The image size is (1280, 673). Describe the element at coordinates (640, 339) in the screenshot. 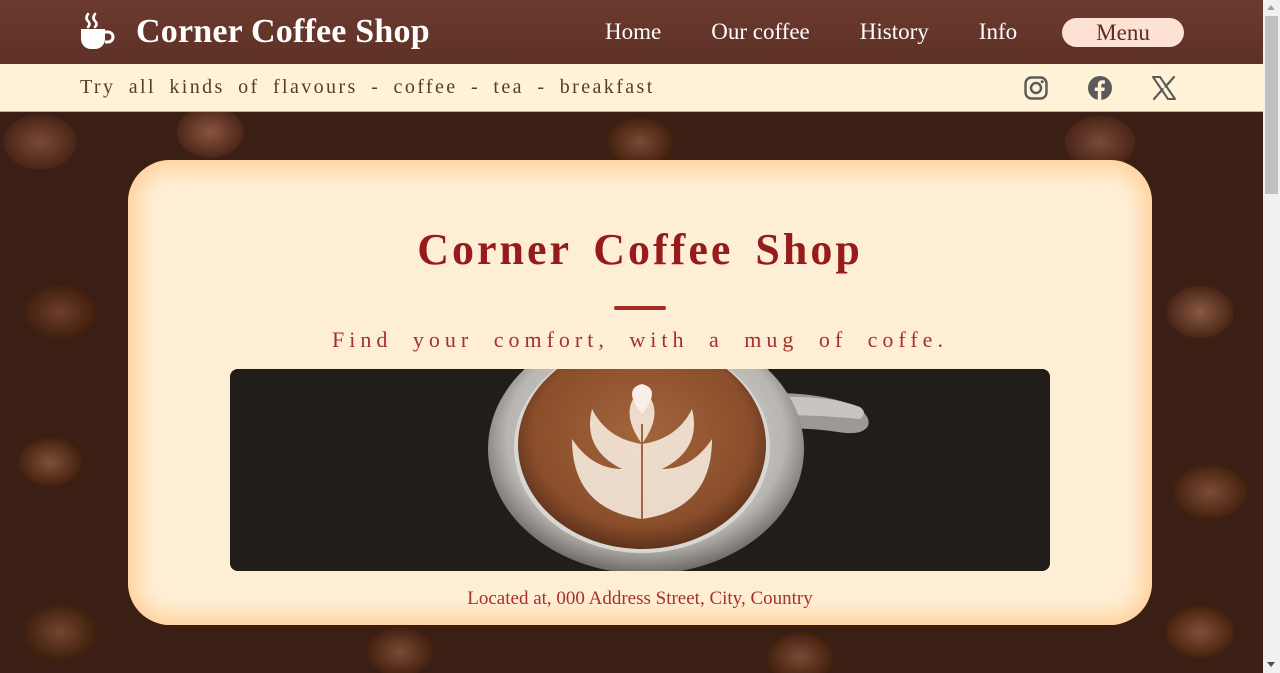

I see `hero-subtitle: Find your comfort, with a mug of coffe.` at that location.